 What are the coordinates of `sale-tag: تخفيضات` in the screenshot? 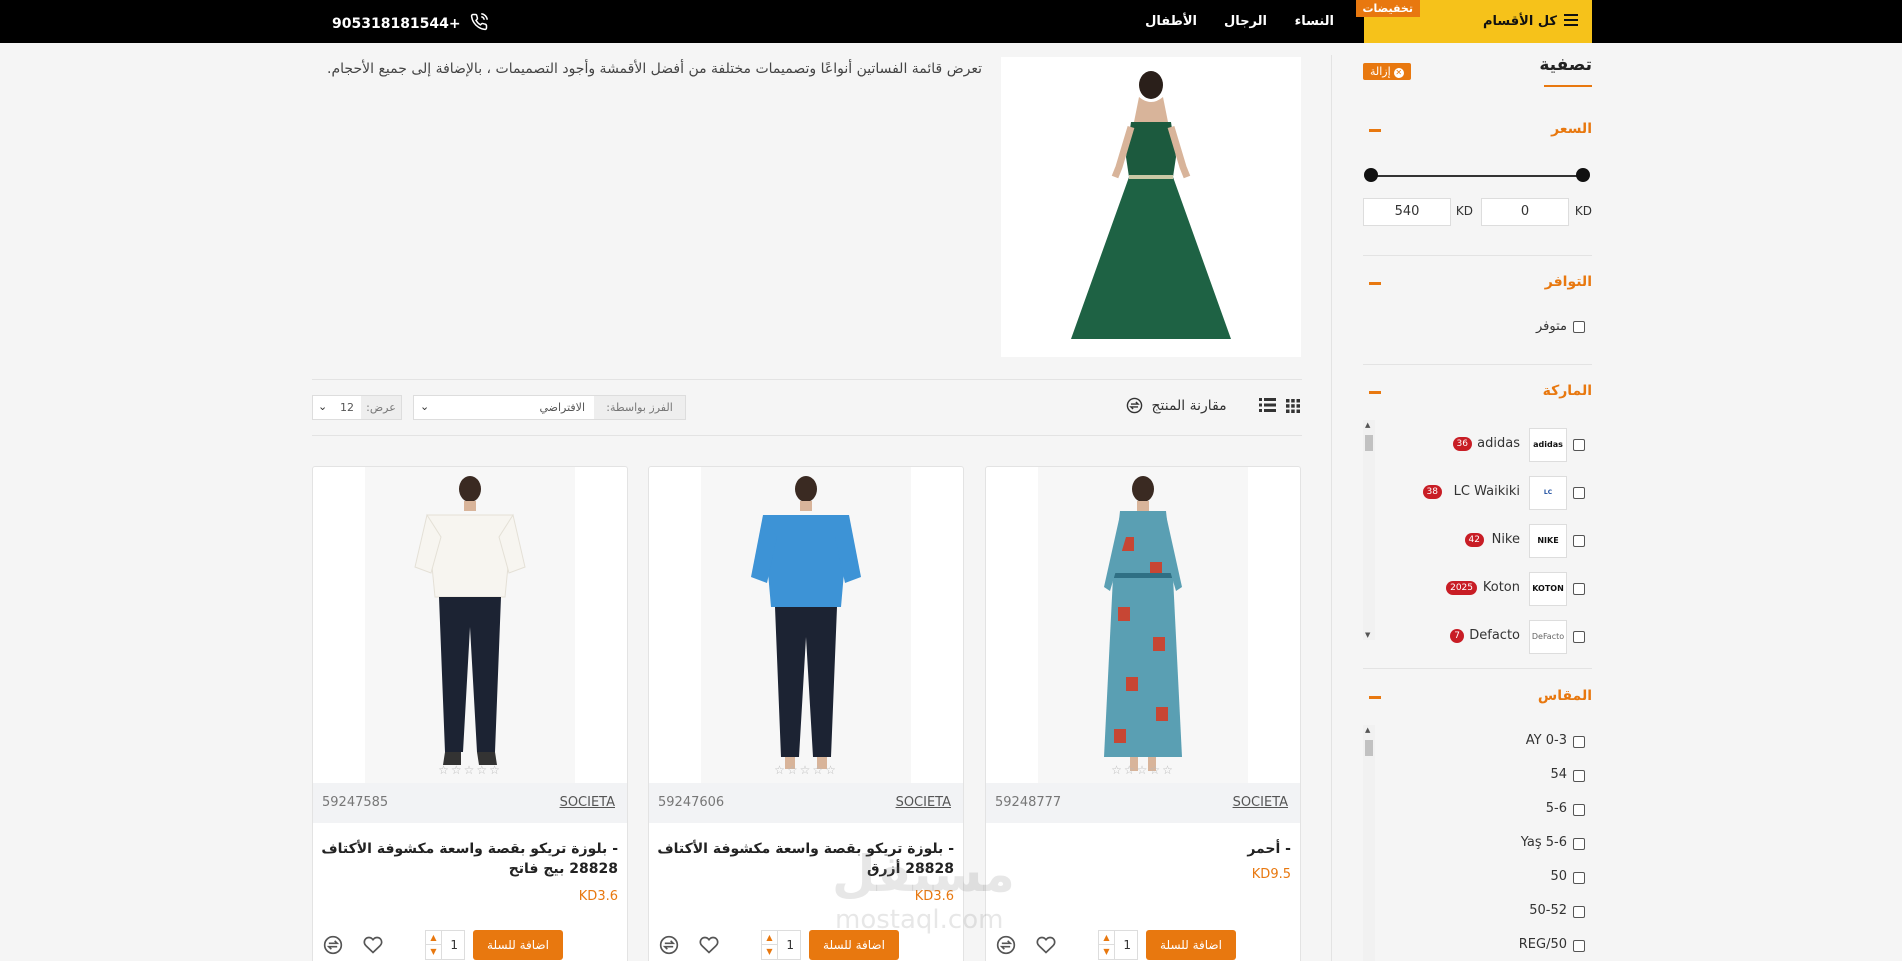 It's located at (1387, 8).